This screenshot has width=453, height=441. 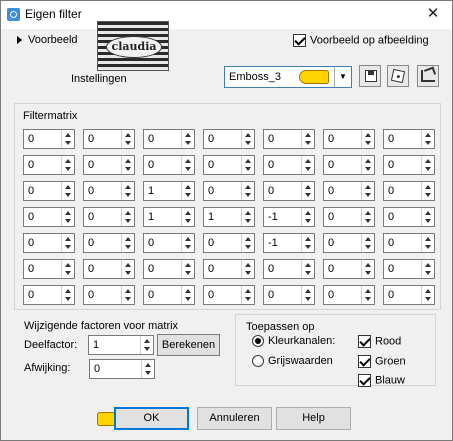 What do you see at coordinates (122, 369) in the screenshot?
I see `offset-input: 0` at bounding box center [122, 369].